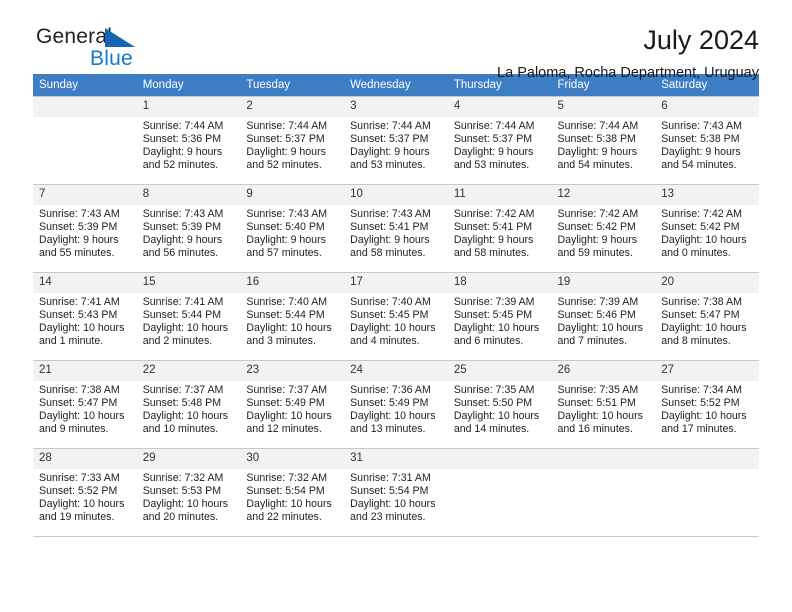 The height and width of the screenshot is (612, 792). What do you see at coordinates (499, 283) in the screenshot?
I see `day-number: 18` at bounding box center [499, 283].